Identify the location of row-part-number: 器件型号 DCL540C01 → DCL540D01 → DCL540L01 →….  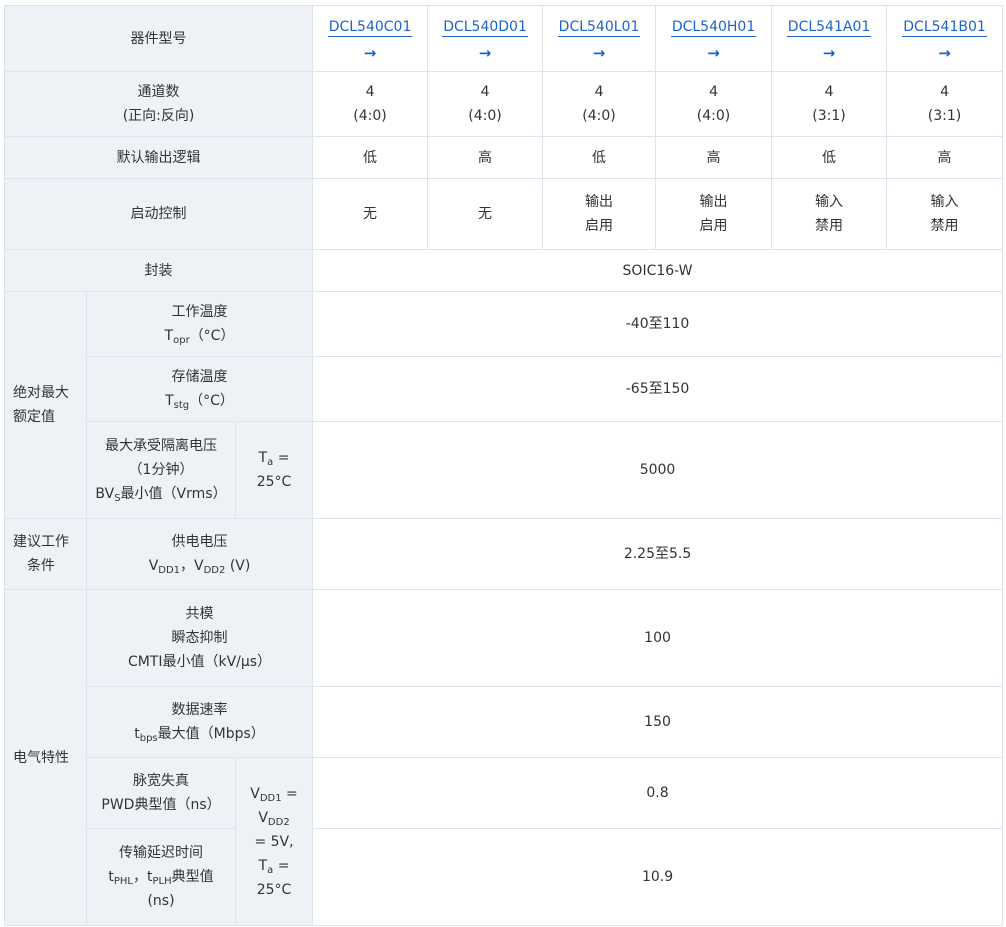
(503, 38).